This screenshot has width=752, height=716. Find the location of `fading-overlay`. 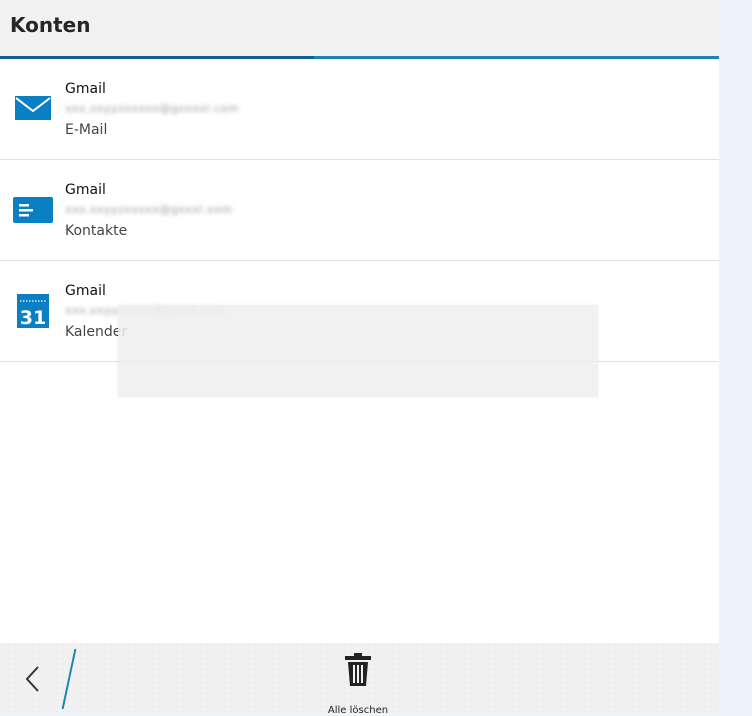

fading-overlay is located at coordinates (358, 351).